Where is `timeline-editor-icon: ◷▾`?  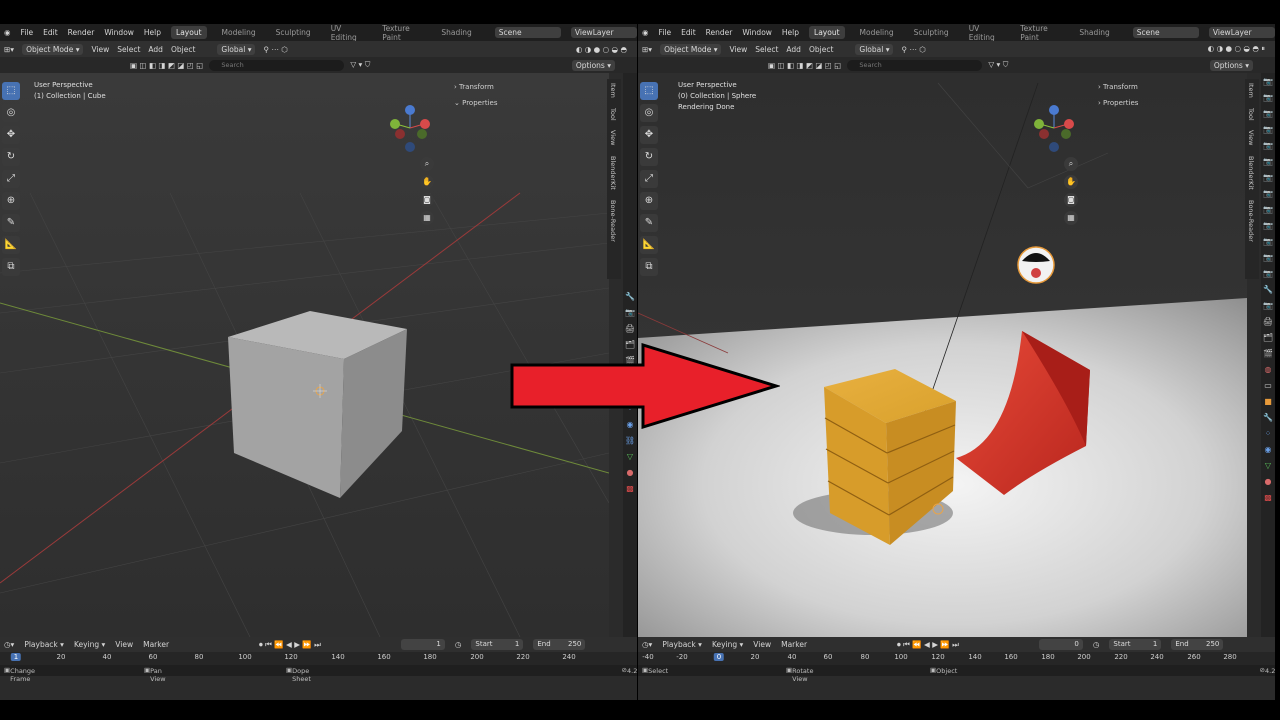 timeline-editor-icon: ◷▾ is located at coordinates (647, 644).